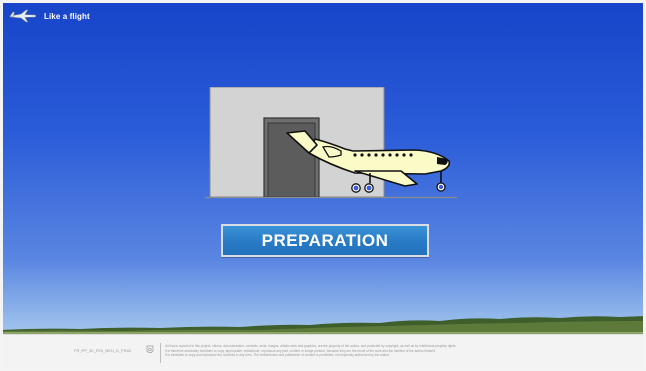 The height and width of the screenshot is (371, 646). Describe the element at coordinates (23, 16) in the screenshot. I see `airplane-logo-icon` at that location.